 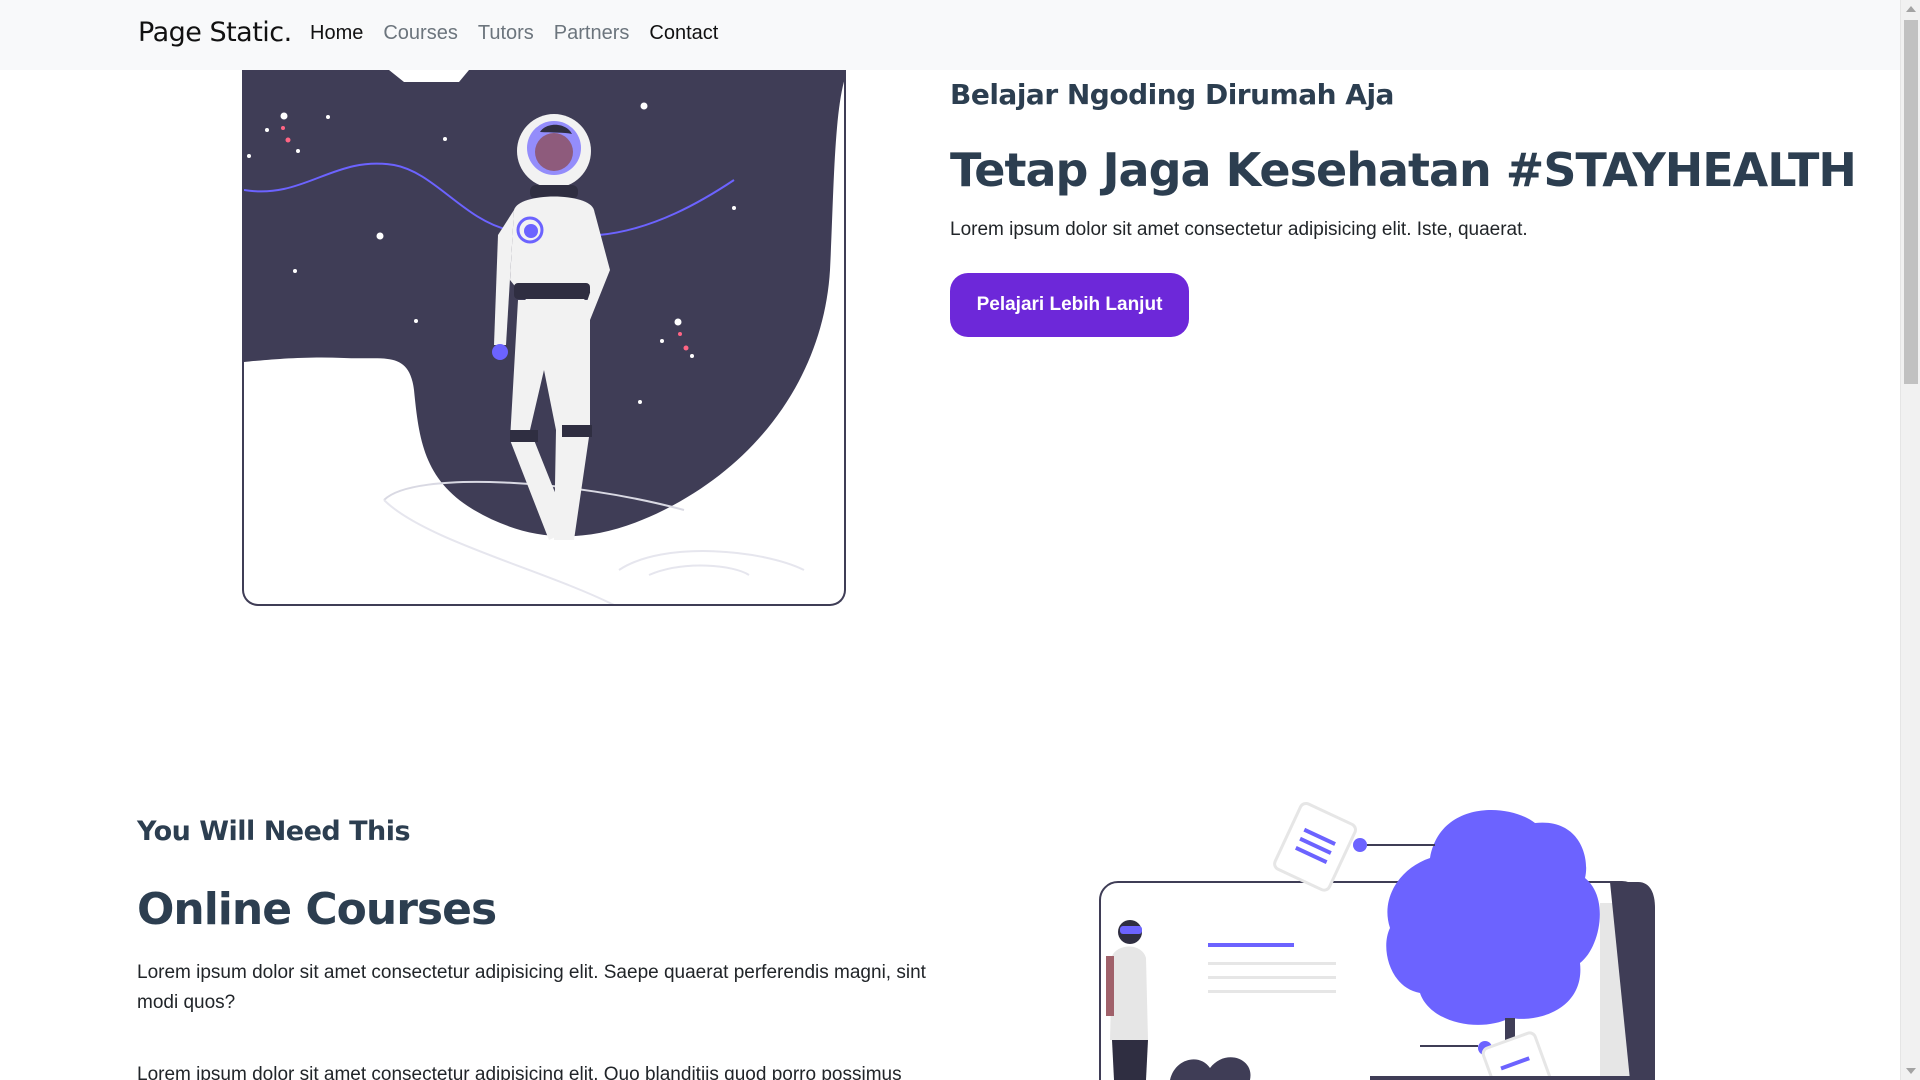 What do you see at coordinates (420, 33) in the screenshot?
I see `nav-link-courses: Courses` at bounding box center [420, 33].